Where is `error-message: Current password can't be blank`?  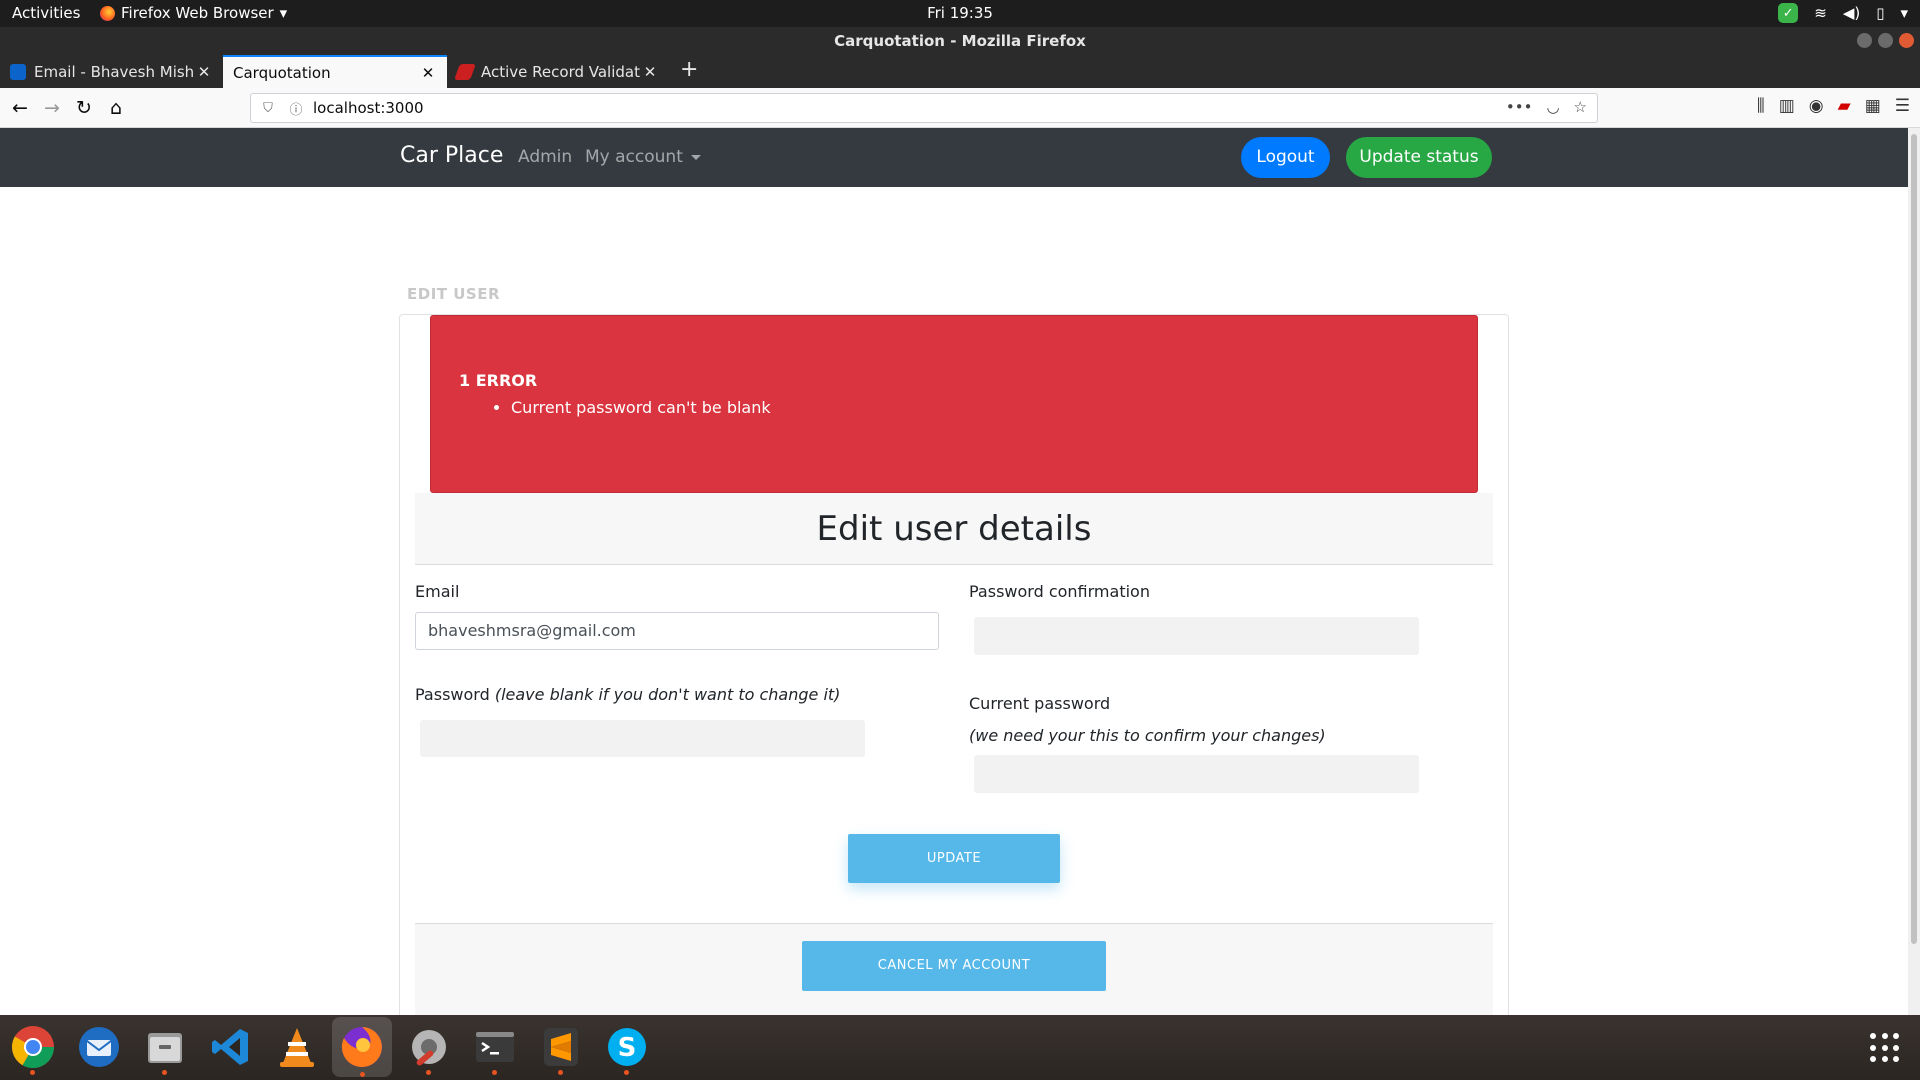
error-message: Current password can't be blank is located at coordinates (641, 407).